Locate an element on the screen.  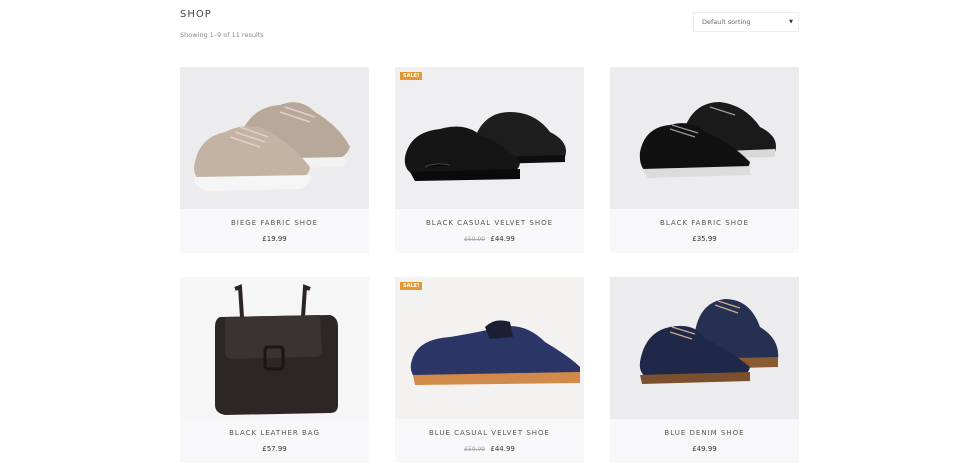
product-name: BLACK LEATHER BAG is located at coordinates (274, 433).